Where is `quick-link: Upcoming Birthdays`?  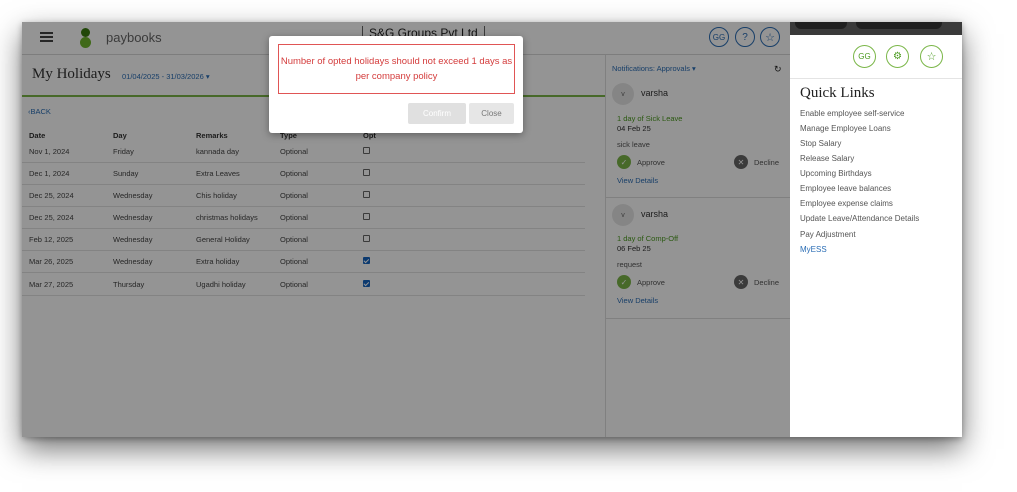
quick-link: Upcoming Birthdays is located at coordinates (836, 173).